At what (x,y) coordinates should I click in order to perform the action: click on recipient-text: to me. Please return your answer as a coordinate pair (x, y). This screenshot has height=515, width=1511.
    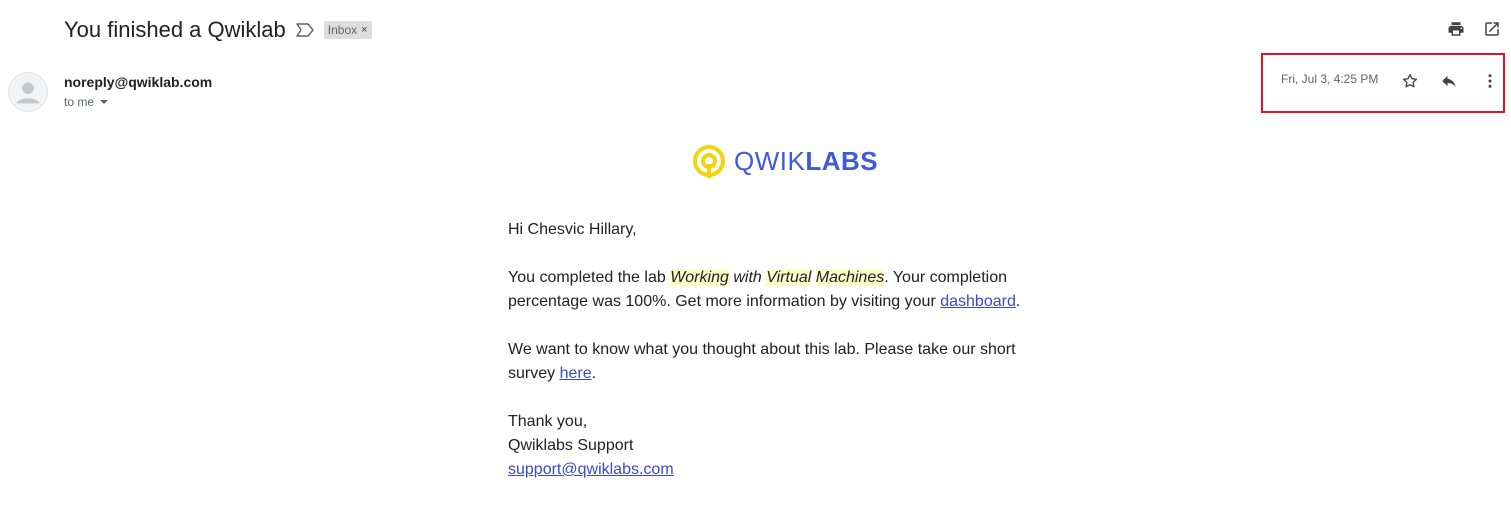
    Looking at the image, I should click on (79, 102).